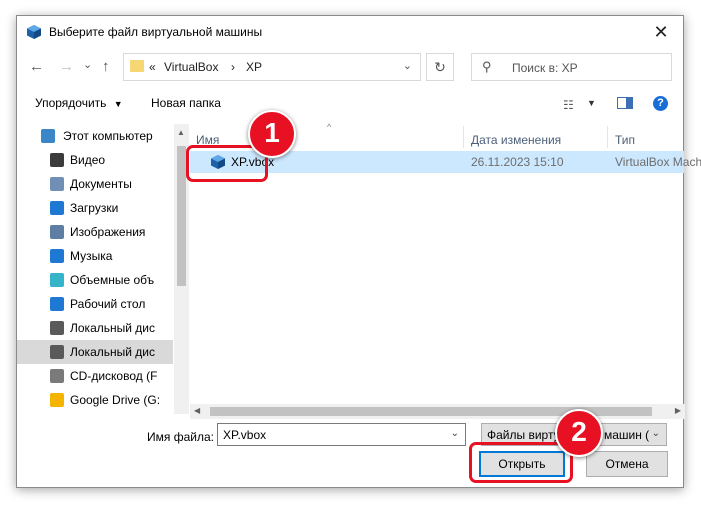  What do you see at coordinates (156, 32) in the screenshot?
I see `dialog-title: Выберите файл виртуальной машины` at bounding box center [156, 32].